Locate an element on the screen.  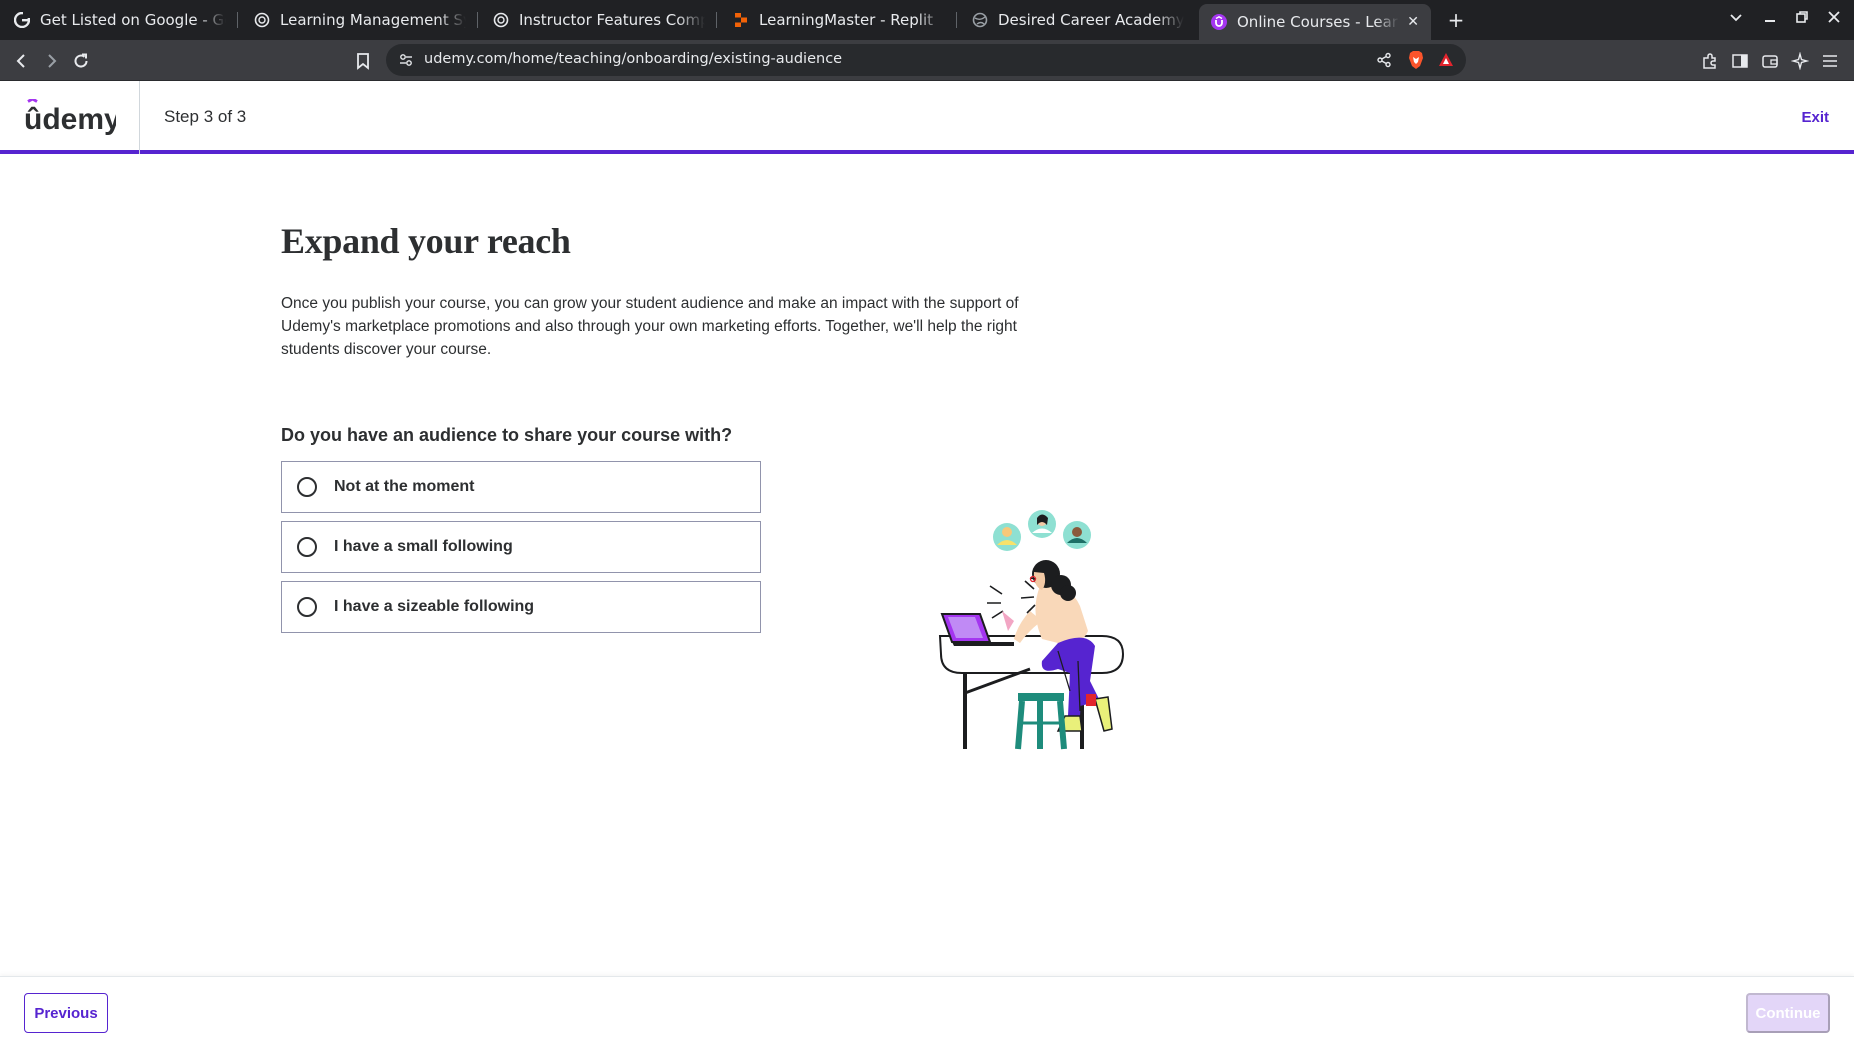
restore-icon is located at coordinates (1802, 20).